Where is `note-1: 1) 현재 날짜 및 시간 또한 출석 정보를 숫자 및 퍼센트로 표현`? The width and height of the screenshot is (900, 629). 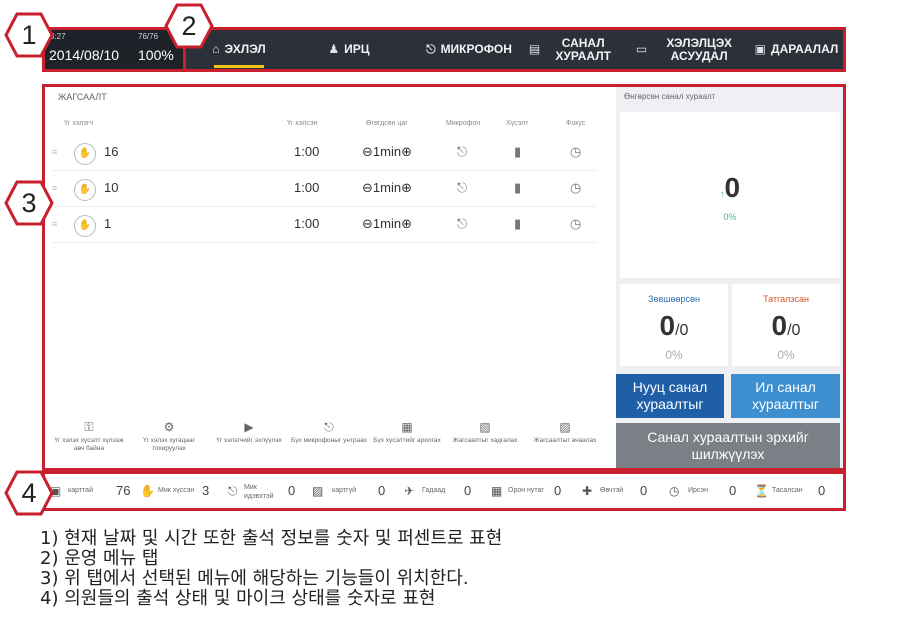 note-1: 1) 현재 날짜 및 시간 또한 출석 정보를 숫자 및 퍼센트로 표현 is located at coordinates (271, 538).